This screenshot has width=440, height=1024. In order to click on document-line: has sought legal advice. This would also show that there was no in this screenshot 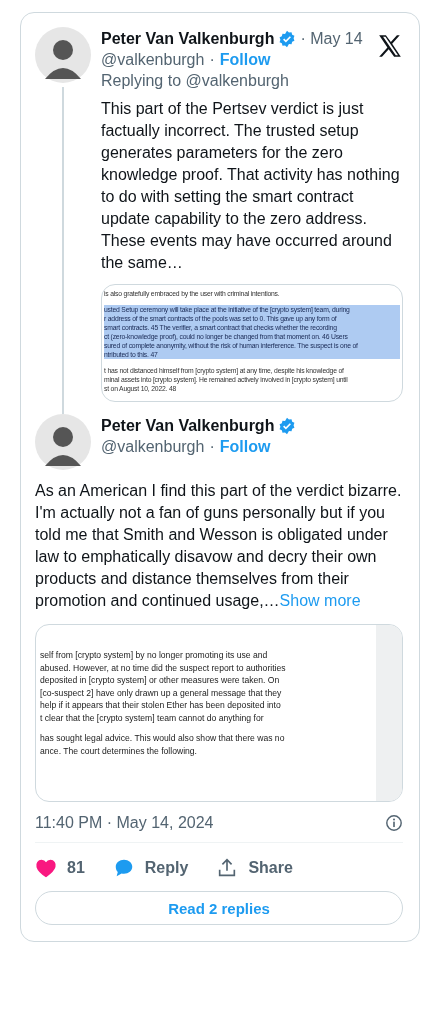, I will do `click(163, 738)`.